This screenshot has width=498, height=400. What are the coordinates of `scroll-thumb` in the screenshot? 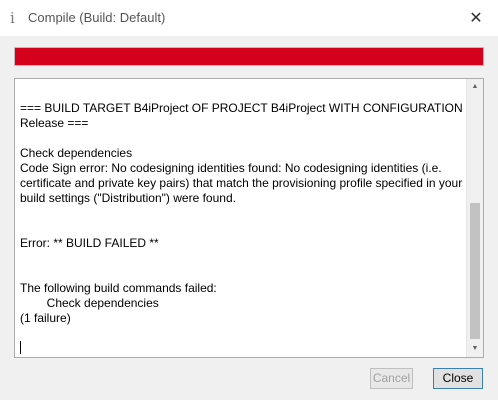 It's located at (475, 271).